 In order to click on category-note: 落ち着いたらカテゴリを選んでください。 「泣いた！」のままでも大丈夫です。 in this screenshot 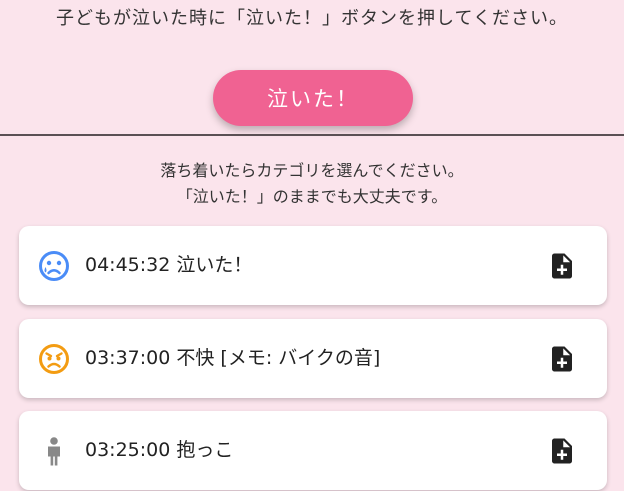, I will do `click(312, 184)`.